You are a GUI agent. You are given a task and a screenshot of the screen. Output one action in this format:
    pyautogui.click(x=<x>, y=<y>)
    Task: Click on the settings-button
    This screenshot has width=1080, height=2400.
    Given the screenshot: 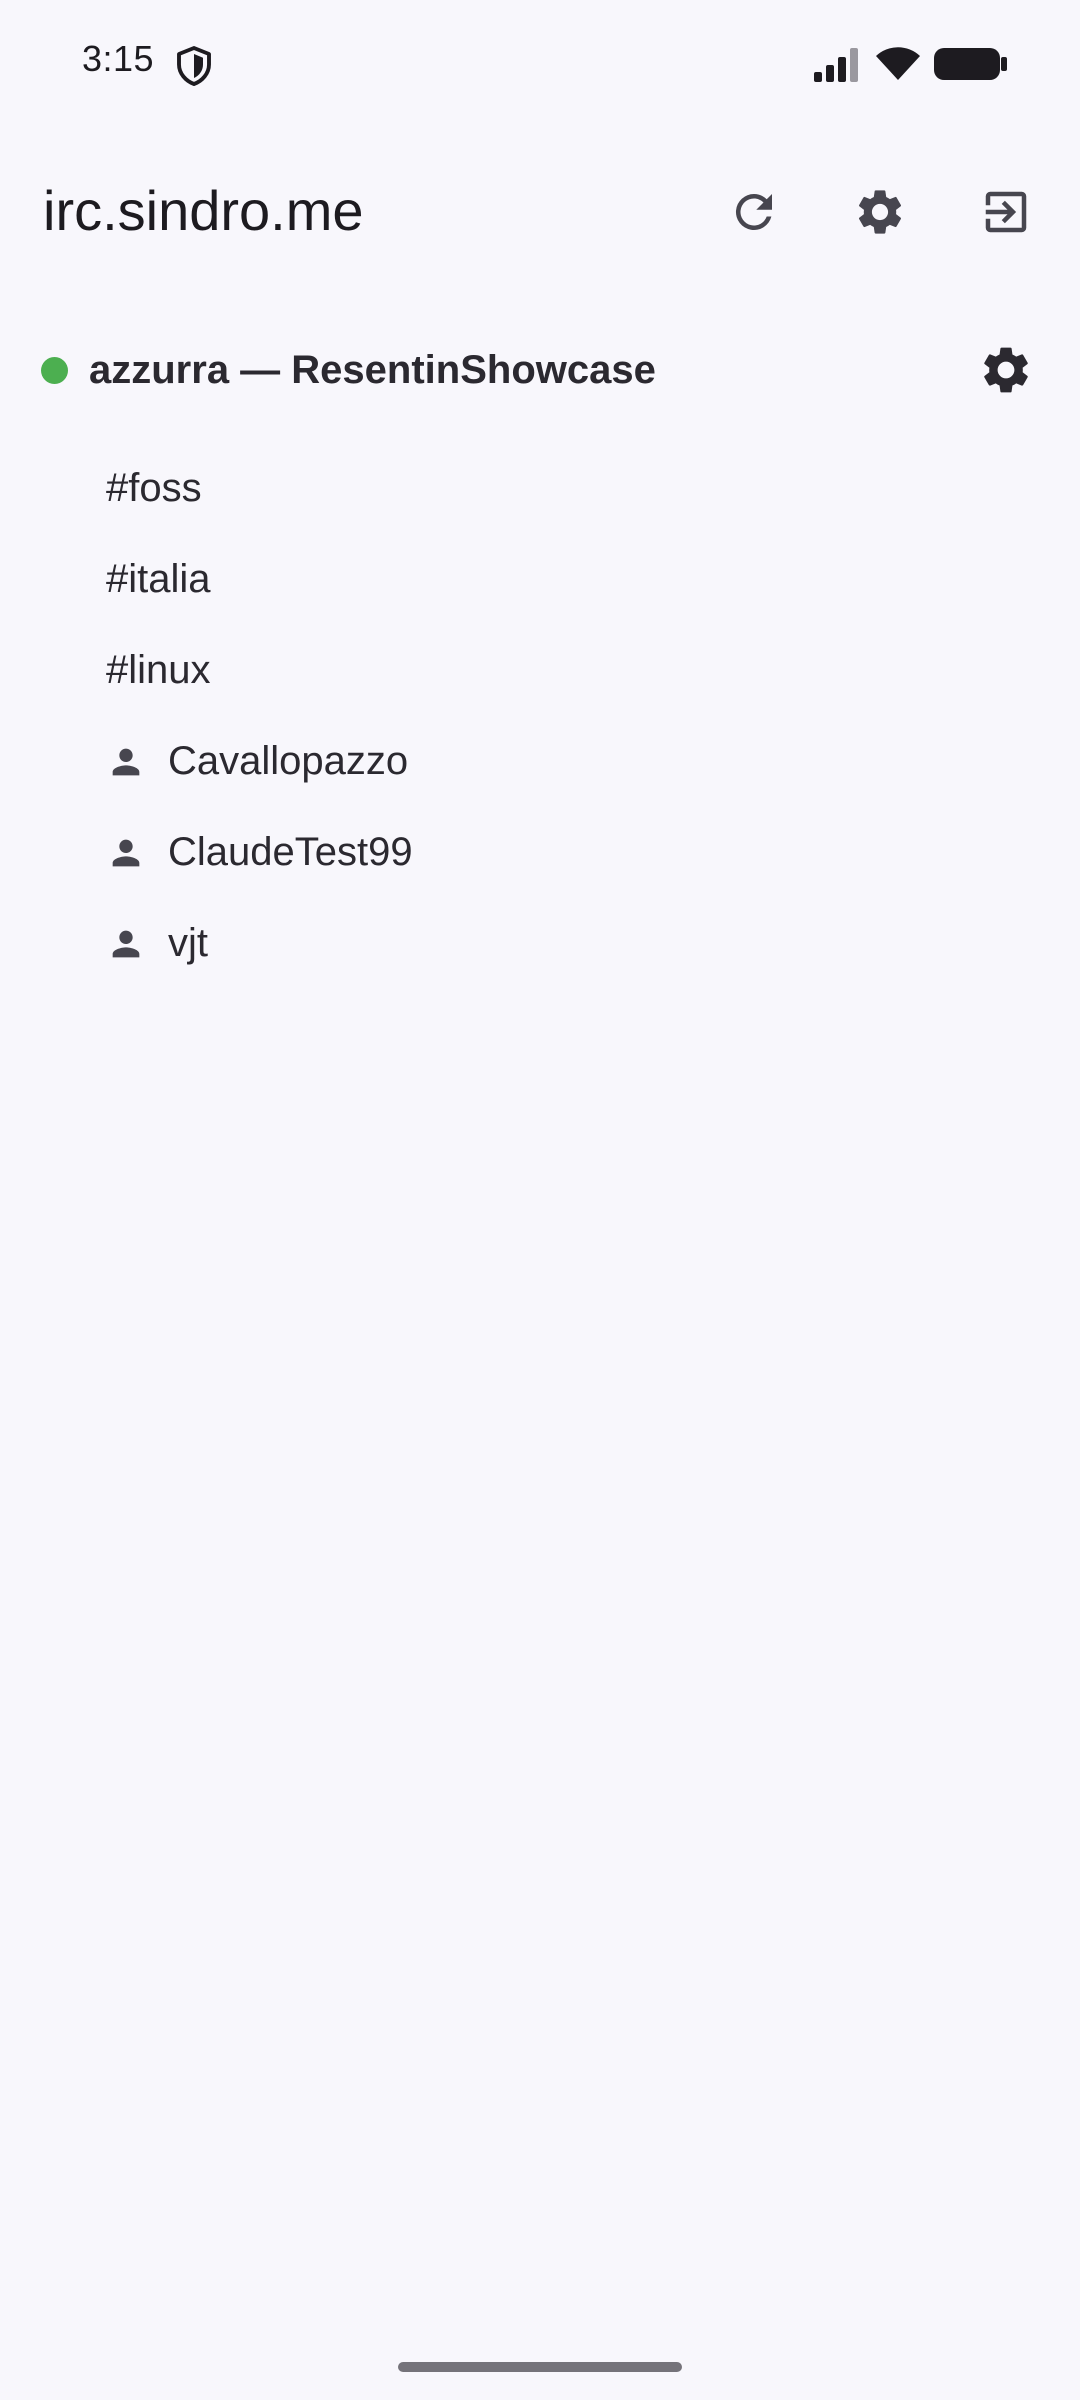 What is the action you would take?
    pyautogui.click(x=880, y=212)
    